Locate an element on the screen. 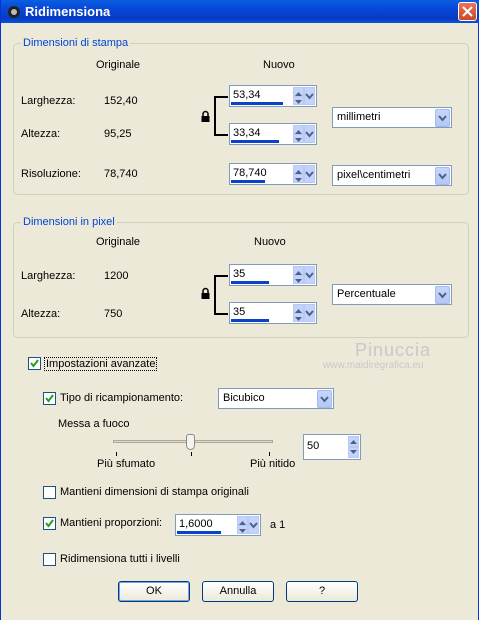 The height and width of the screenshot is (620, 479). pixel-width-dropdown-button is located at coordinates (309, 275).